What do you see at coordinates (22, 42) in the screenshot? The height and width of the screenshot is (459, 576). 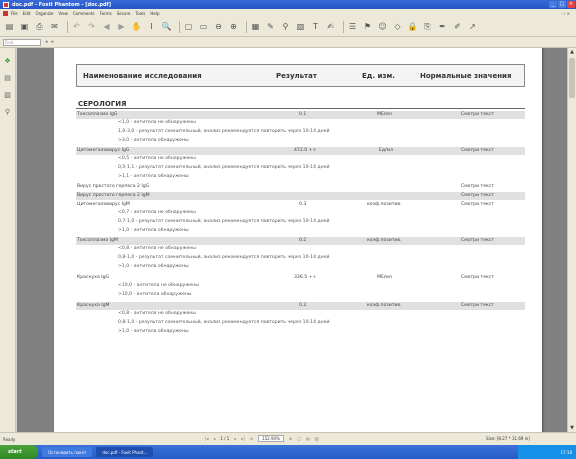 I see `find-input: Find` at bounding box center [22, 42].